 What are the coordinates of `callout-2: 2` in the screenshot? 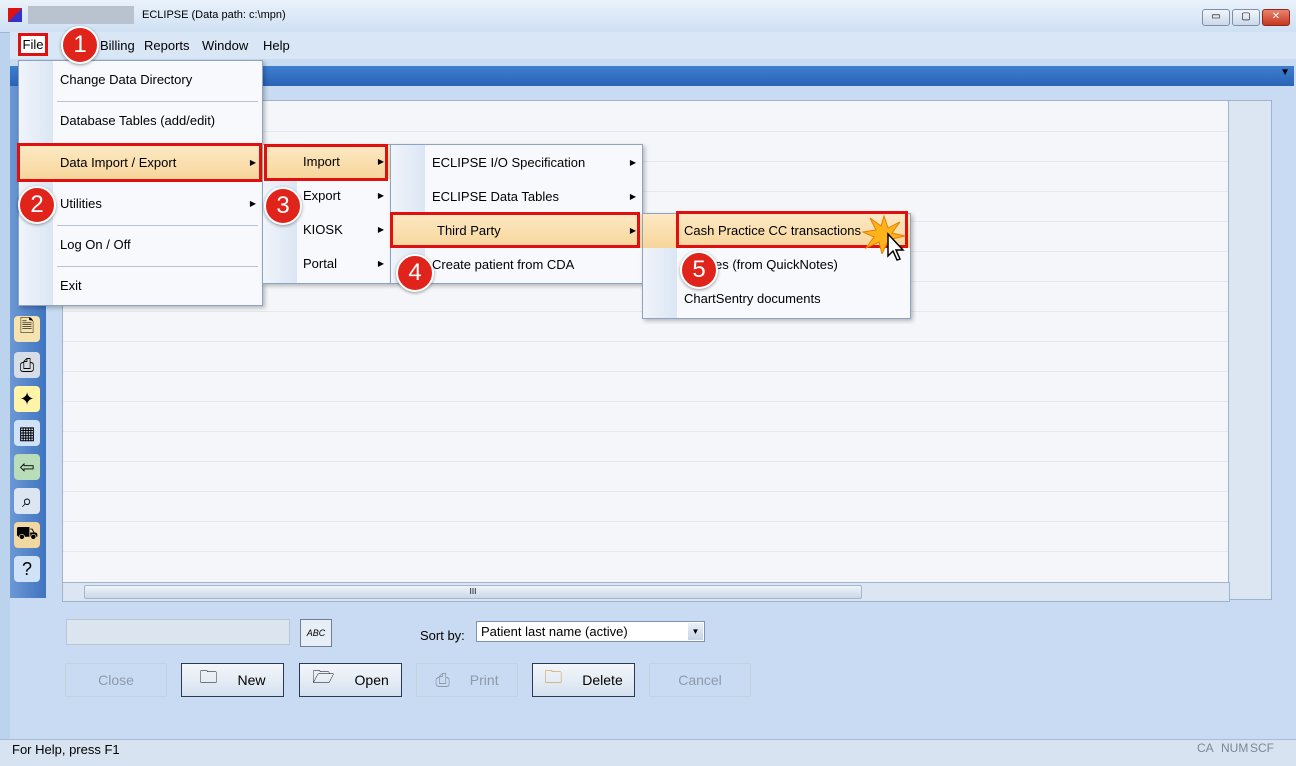 It's located at (37, 205).